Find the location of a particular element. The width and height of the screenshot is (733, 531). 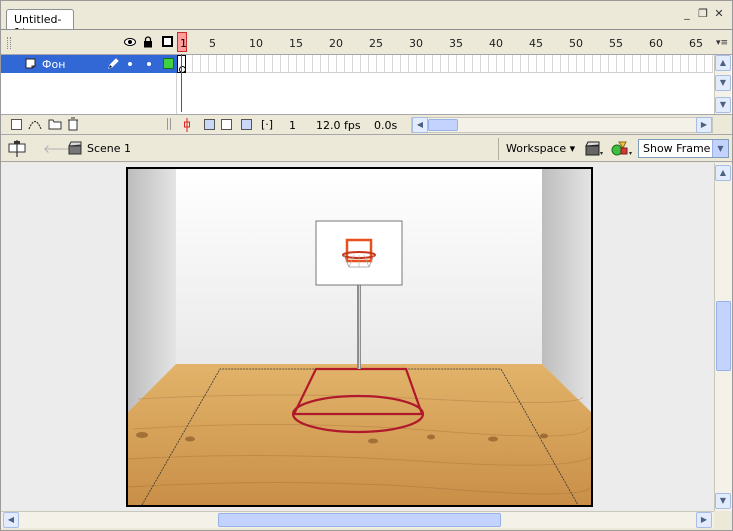

lock-icon is located at coordinates (148, 42).